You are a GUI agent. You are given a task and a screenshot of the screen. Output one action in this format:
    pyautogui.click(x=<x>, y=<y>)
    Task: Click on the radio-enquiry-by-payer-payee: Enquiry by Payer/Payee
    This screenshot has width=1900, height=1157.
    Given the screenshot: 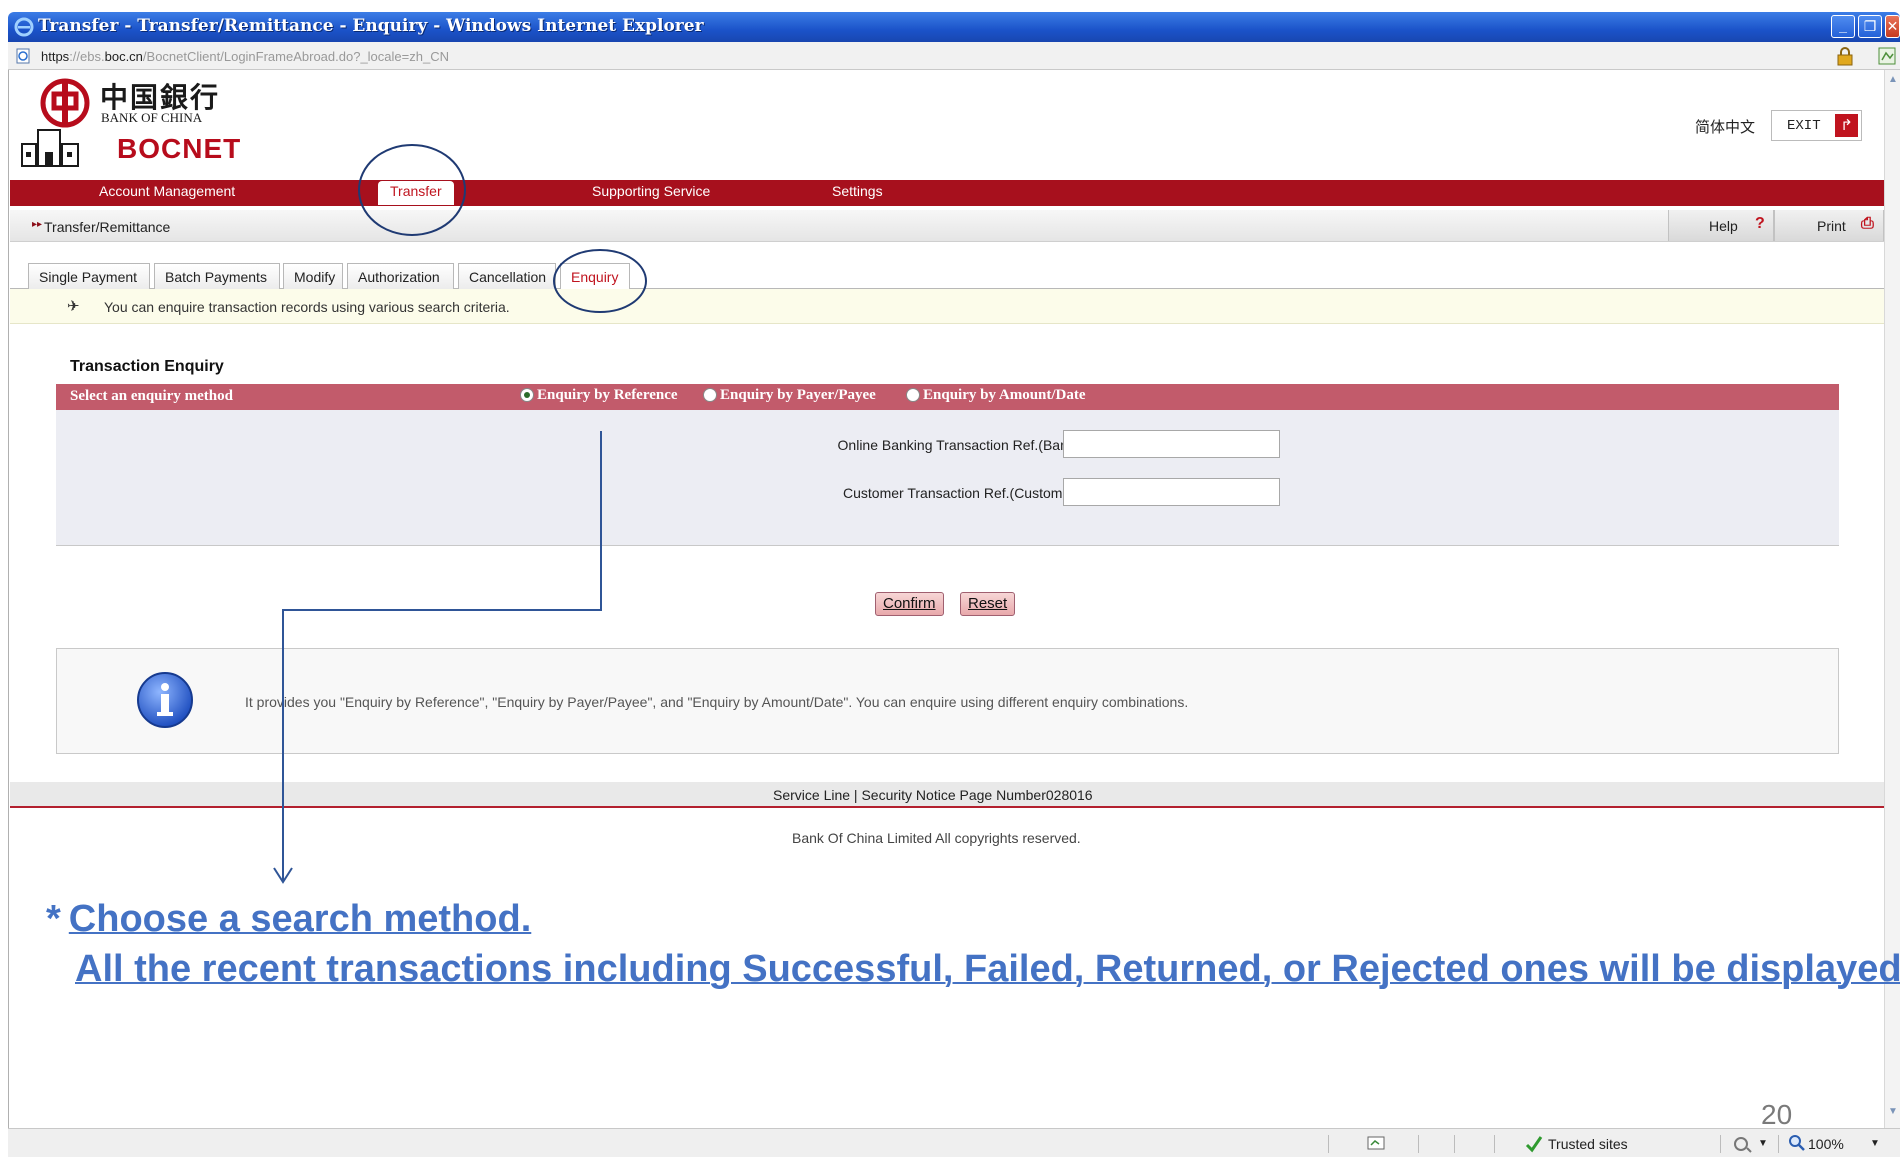 What is the action you would take?
    pyautogui.click(x=789, y=395)
    